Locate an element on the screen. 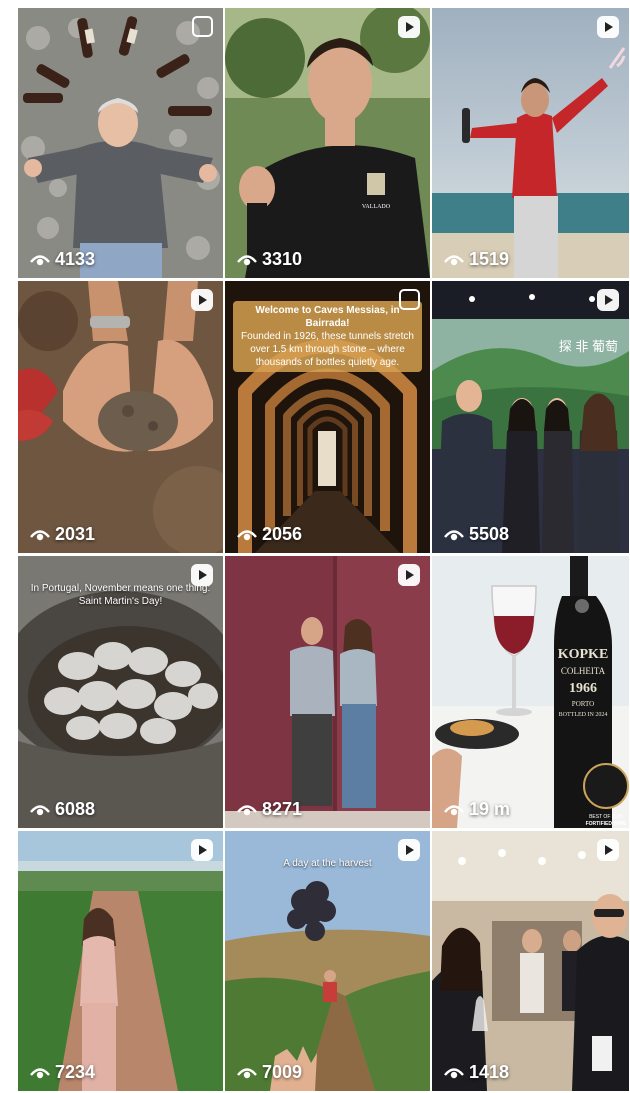 This screenshot has height=1093, width=630. view-count-value: 2031 is located at coordinates (75, 534).